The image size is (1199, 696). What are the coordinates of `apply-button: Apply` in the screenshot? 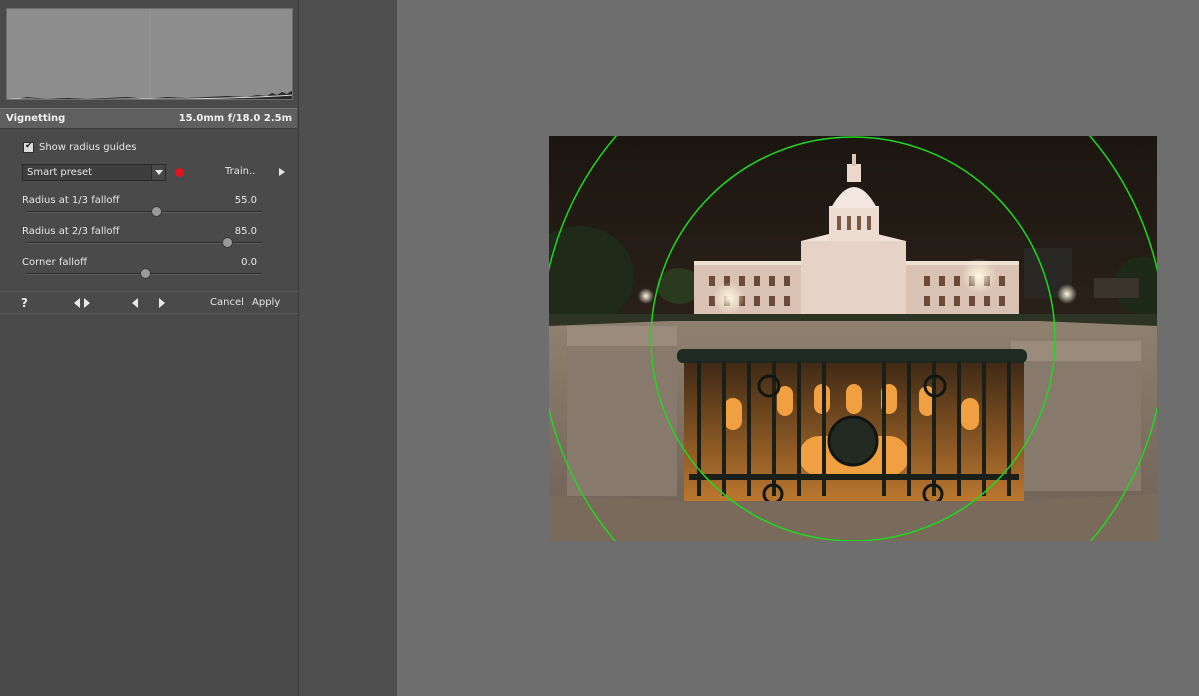 It's located at (266, 302).